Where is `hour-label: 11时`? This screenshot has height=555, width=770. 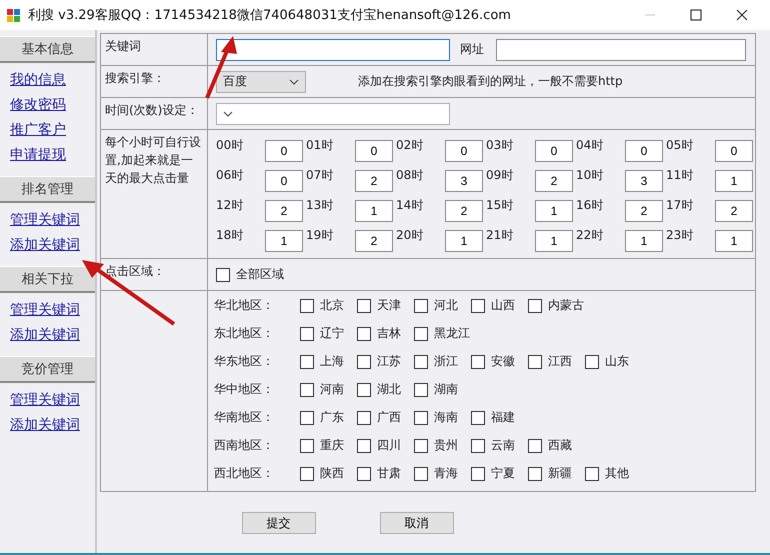
hour-label: 11时 is located at coordinates (680, 175).